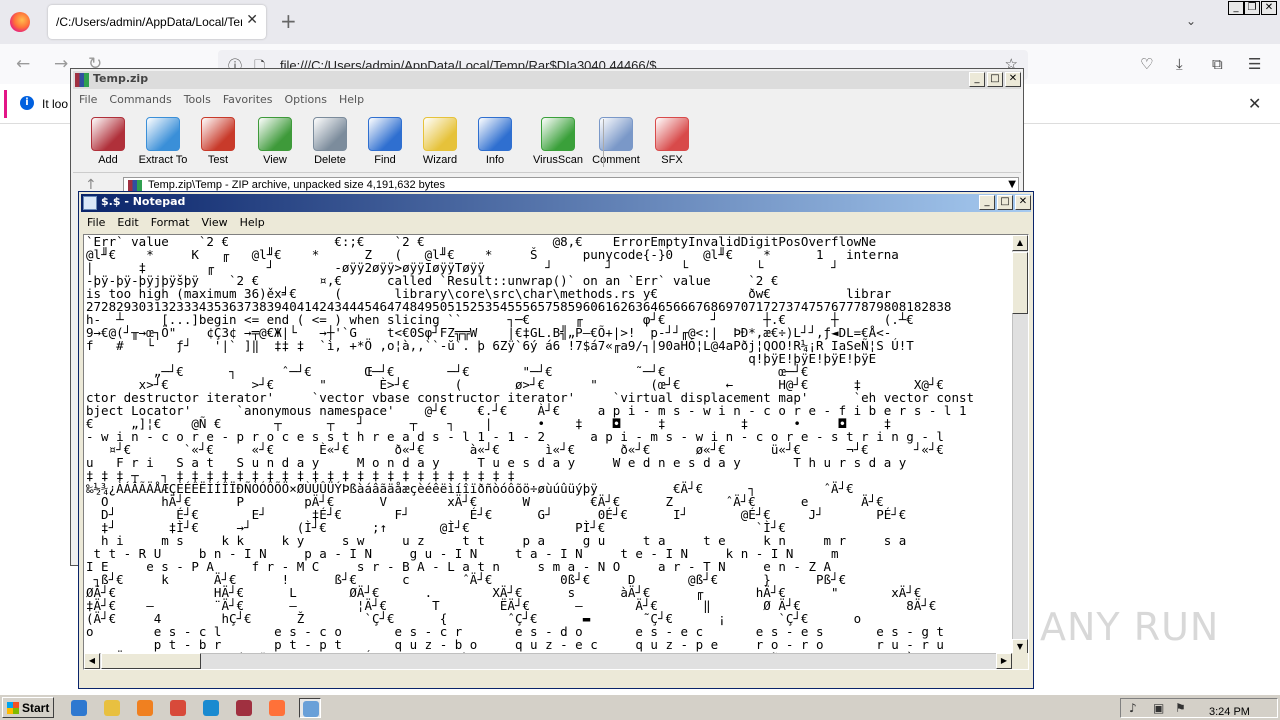 The image size is (1280, 720). I want to click on delete-icon, so click(330, 134).